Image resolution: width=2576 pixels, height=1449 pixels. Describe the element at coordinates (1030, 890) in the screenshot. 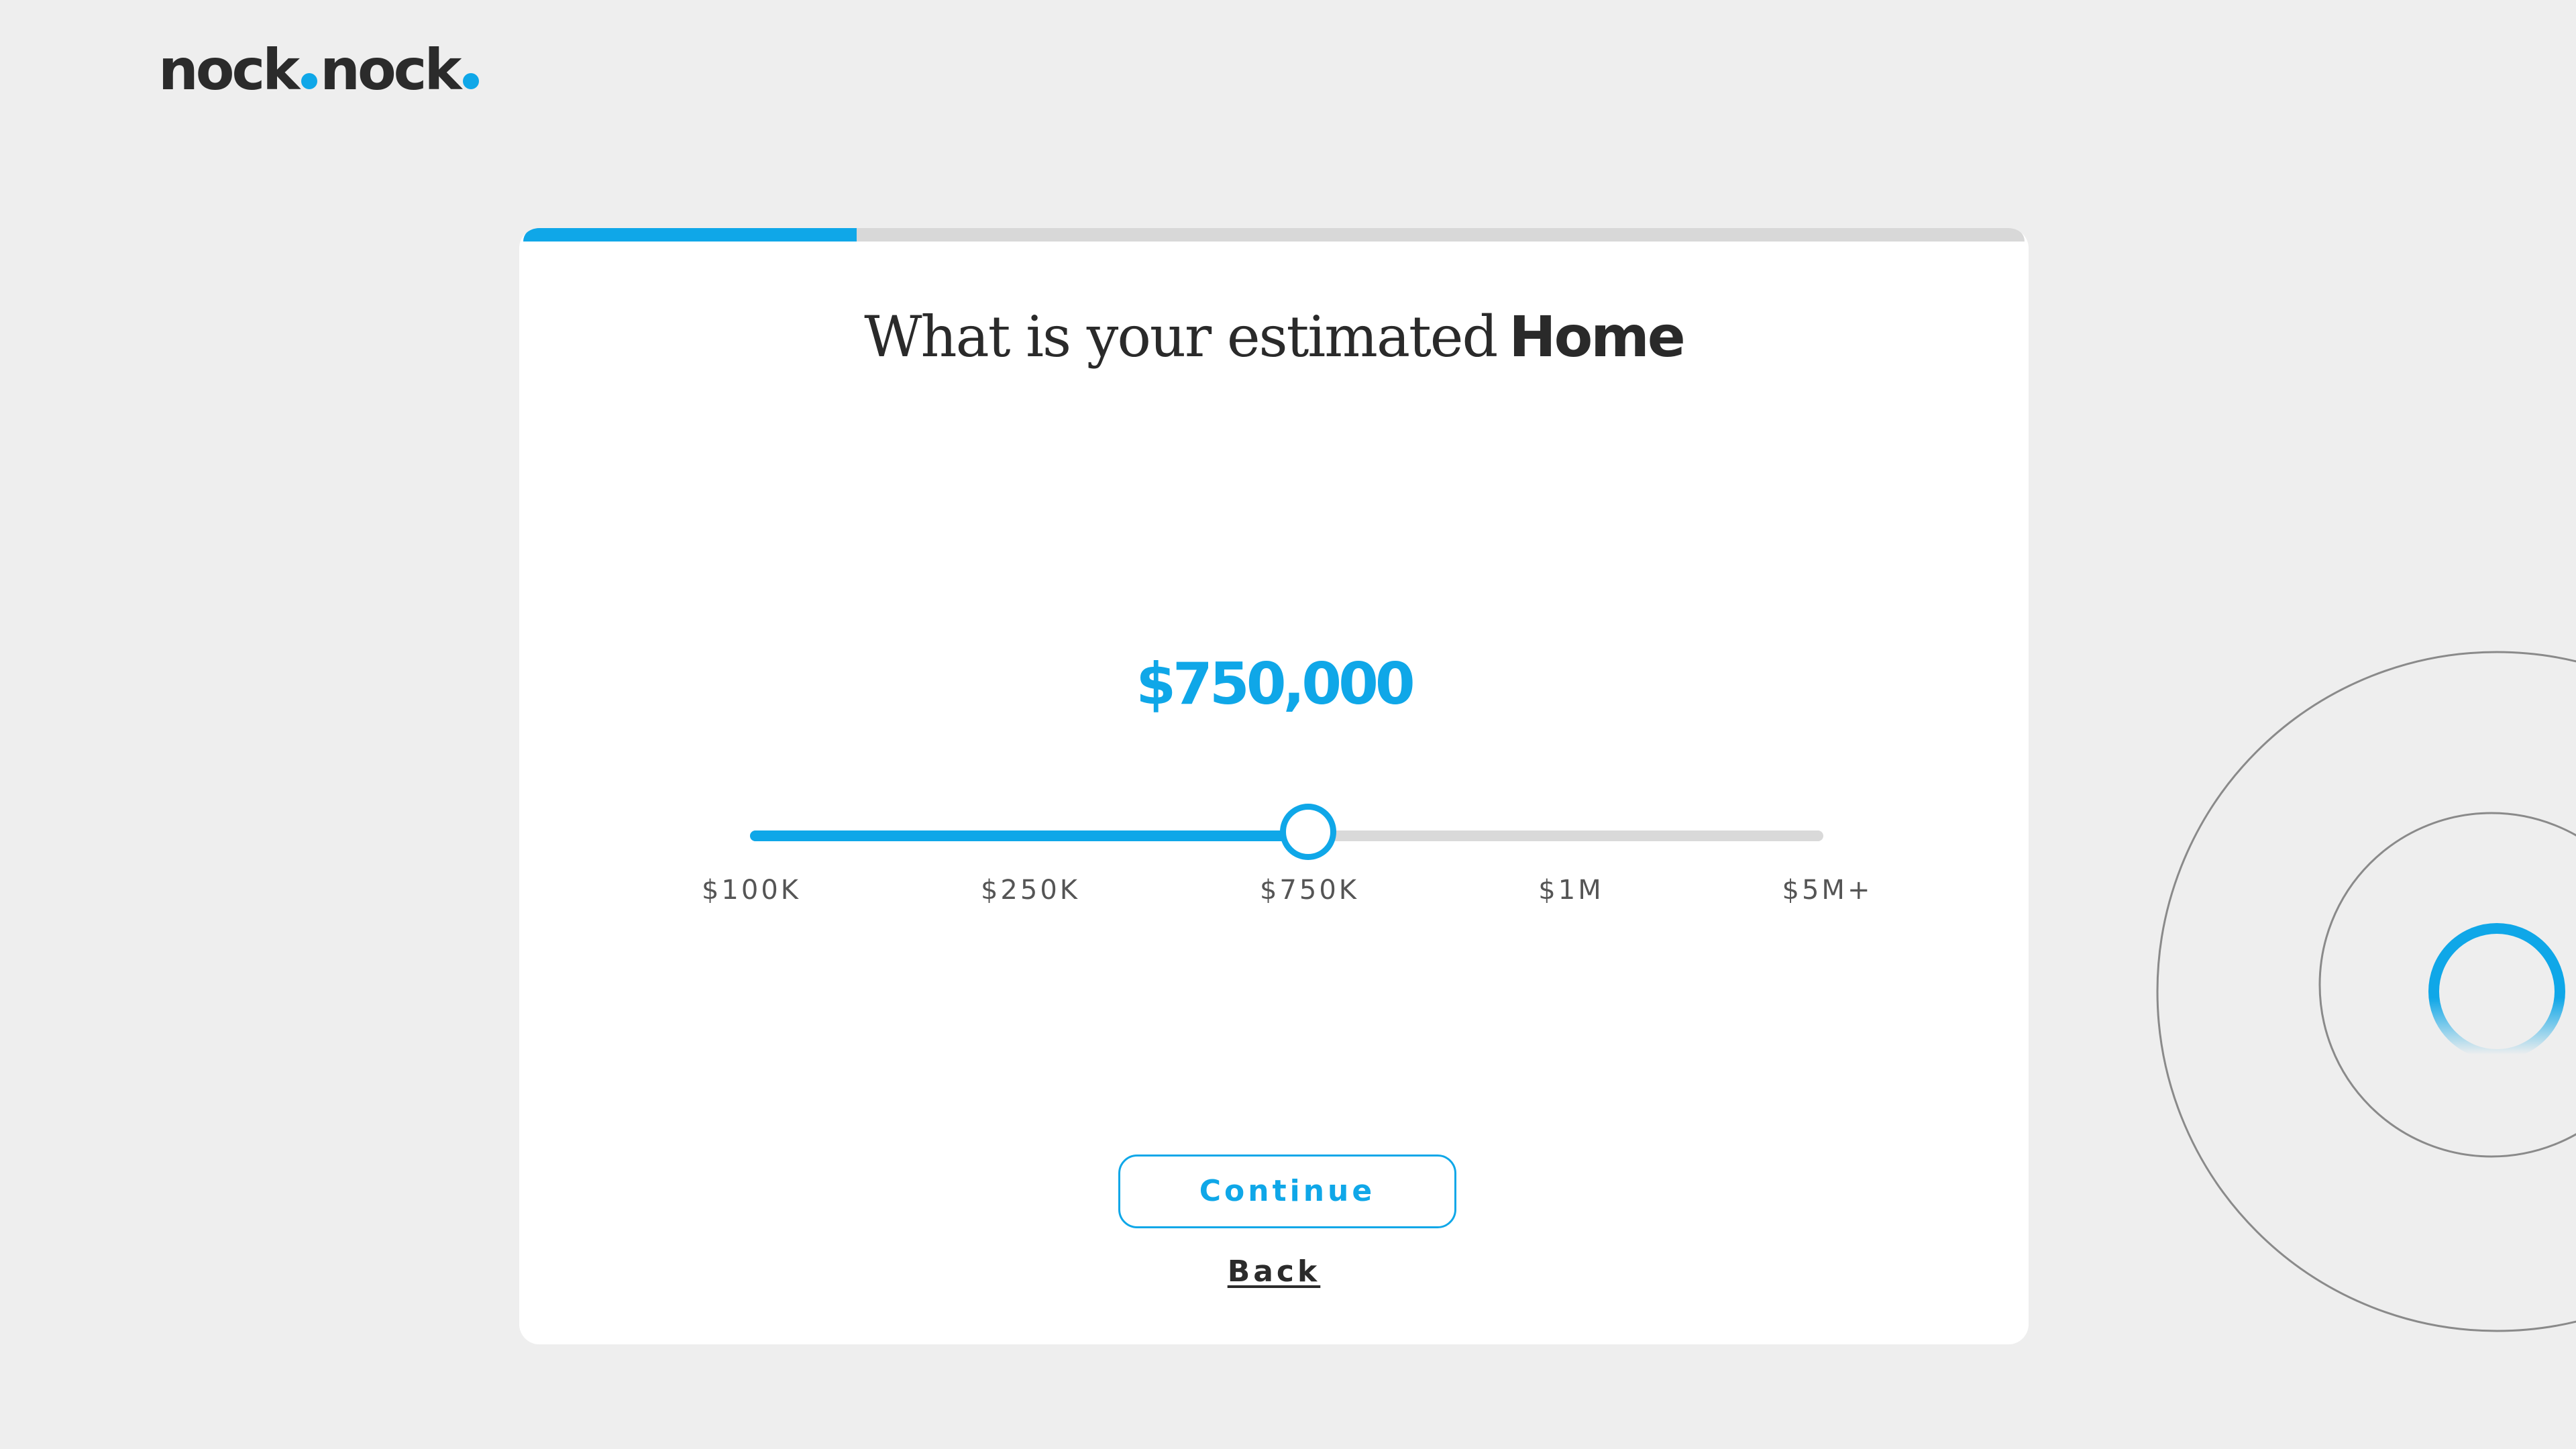

I see `tick-label-250k: $250K` at that location.